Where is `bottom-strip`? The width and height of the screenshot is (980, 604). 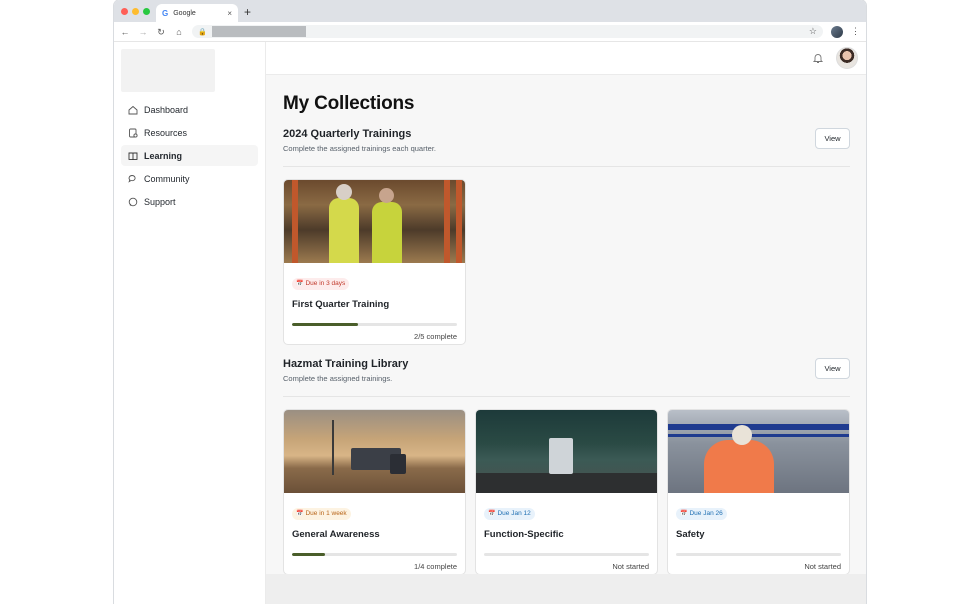 bottom-strip is located at coordinates (566, 589).